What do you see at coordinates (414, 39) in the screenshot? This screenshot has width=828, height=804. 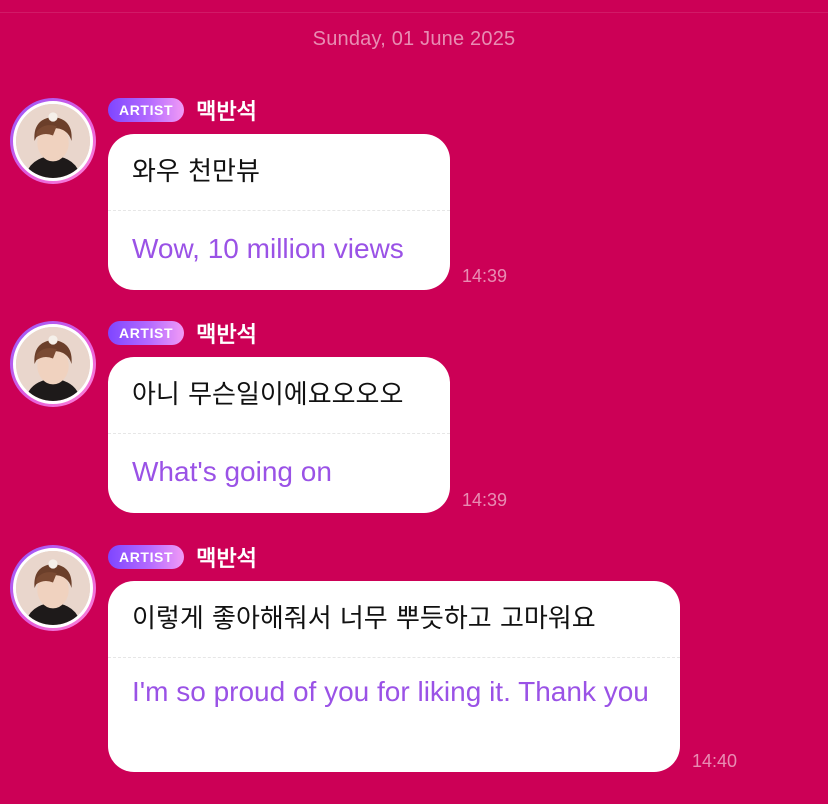 I see `date-separator: Sunday, 01 June 2025` at bounding box center [414, 39].